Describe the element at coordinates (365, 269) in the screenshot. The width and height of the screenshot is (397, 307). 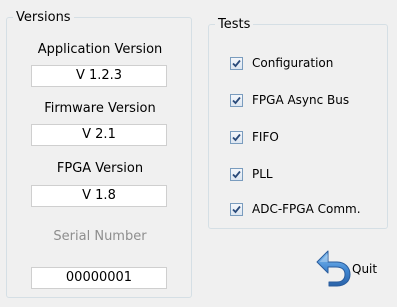
I see `quit-label: Quit` at that location.